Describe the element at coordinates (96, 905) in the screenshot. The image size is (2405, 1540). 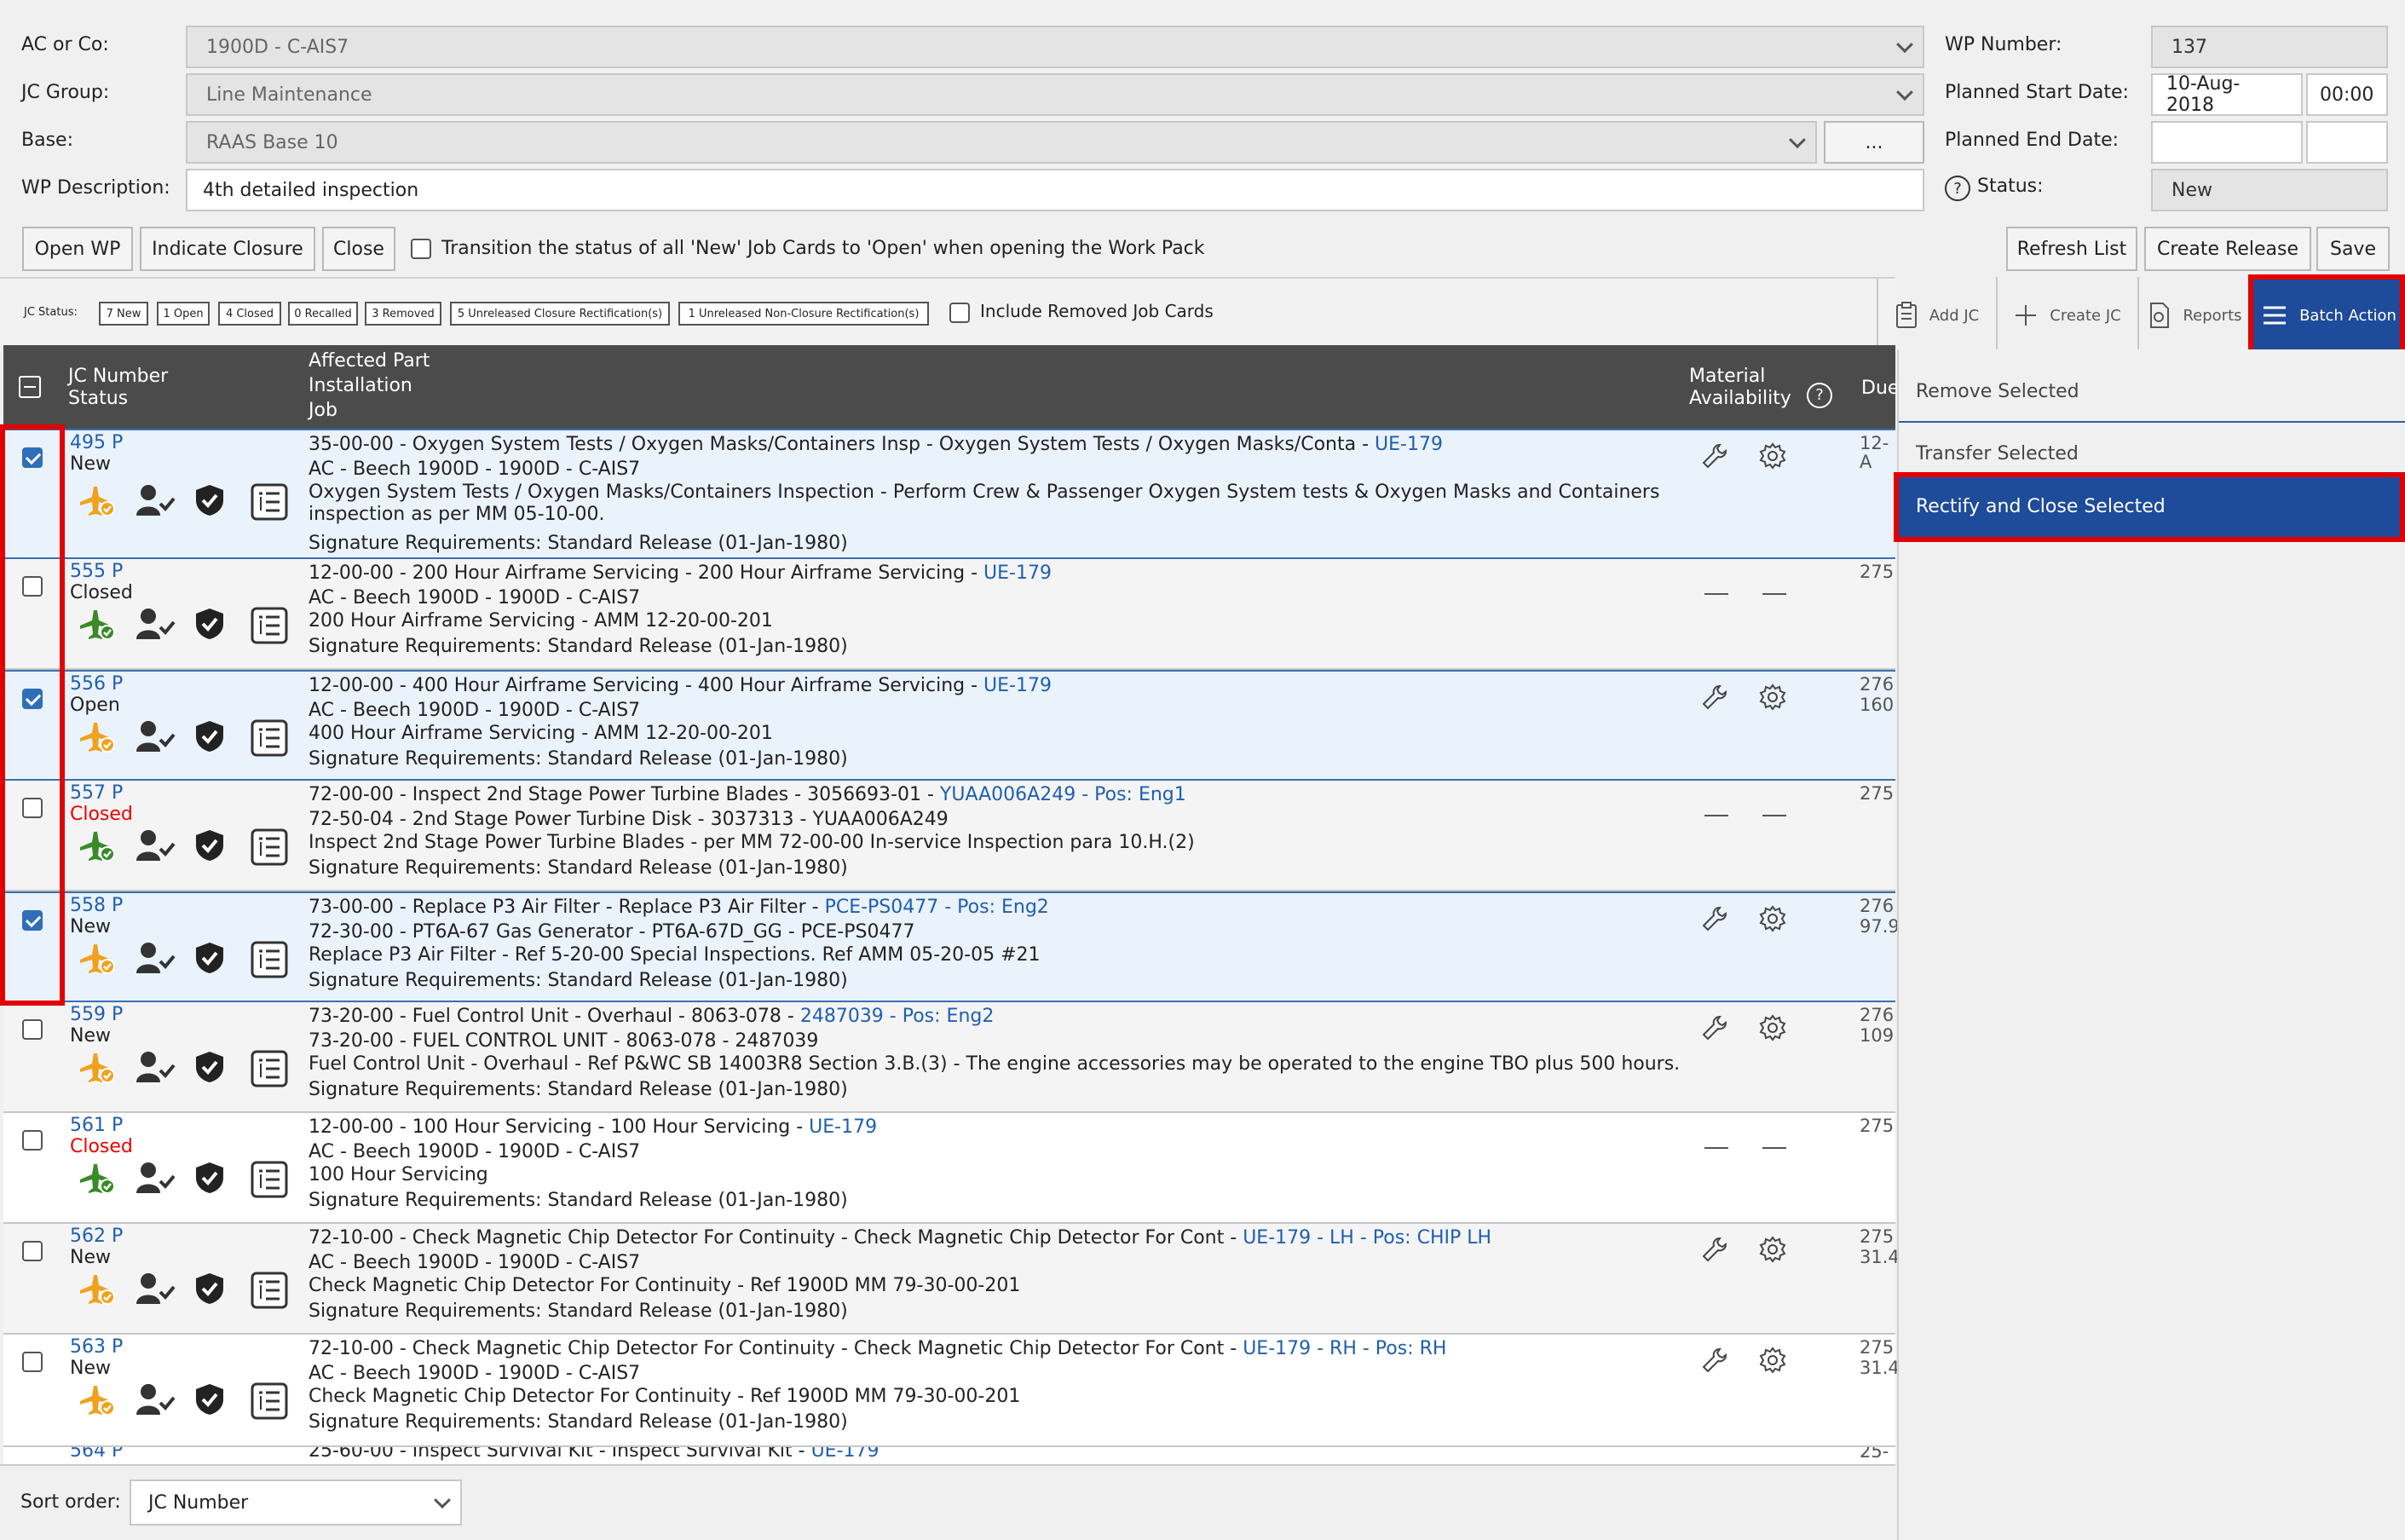
I see `jc-number-link: 558 P` at that location.